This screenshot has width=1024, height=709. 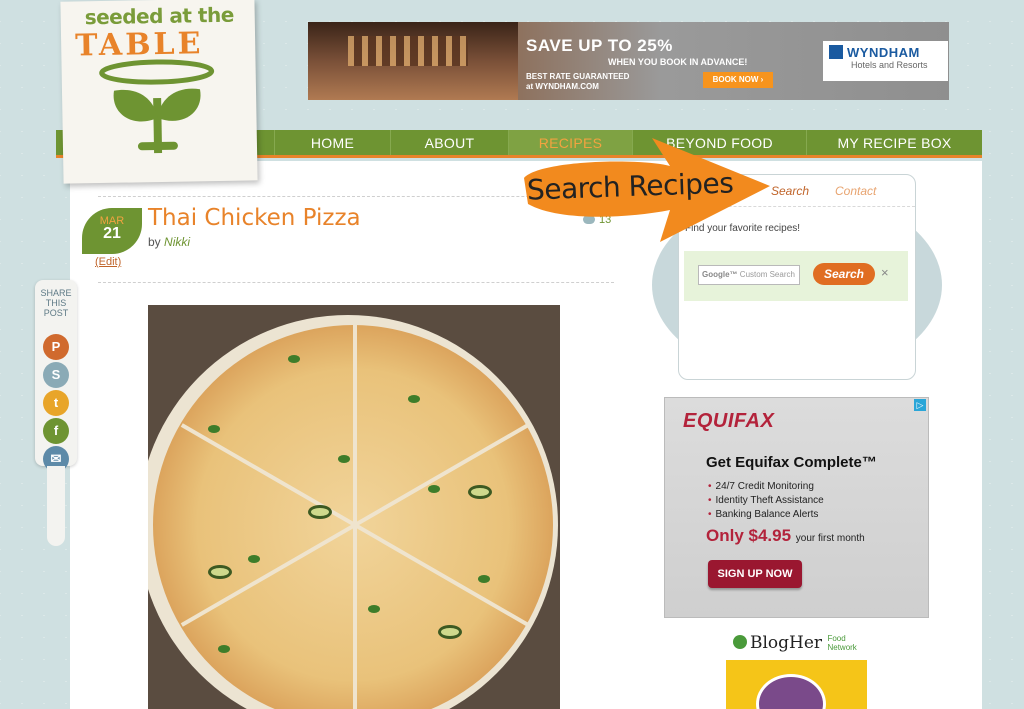 I want to click on facebook-icon: f, so click(x=56, y=431).